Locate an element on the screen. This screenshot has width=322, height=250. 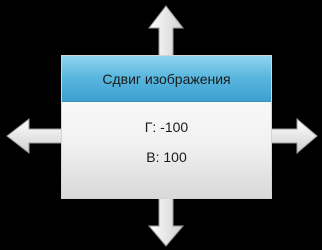
arrow-up-icon is located at coordinates (166, 33).